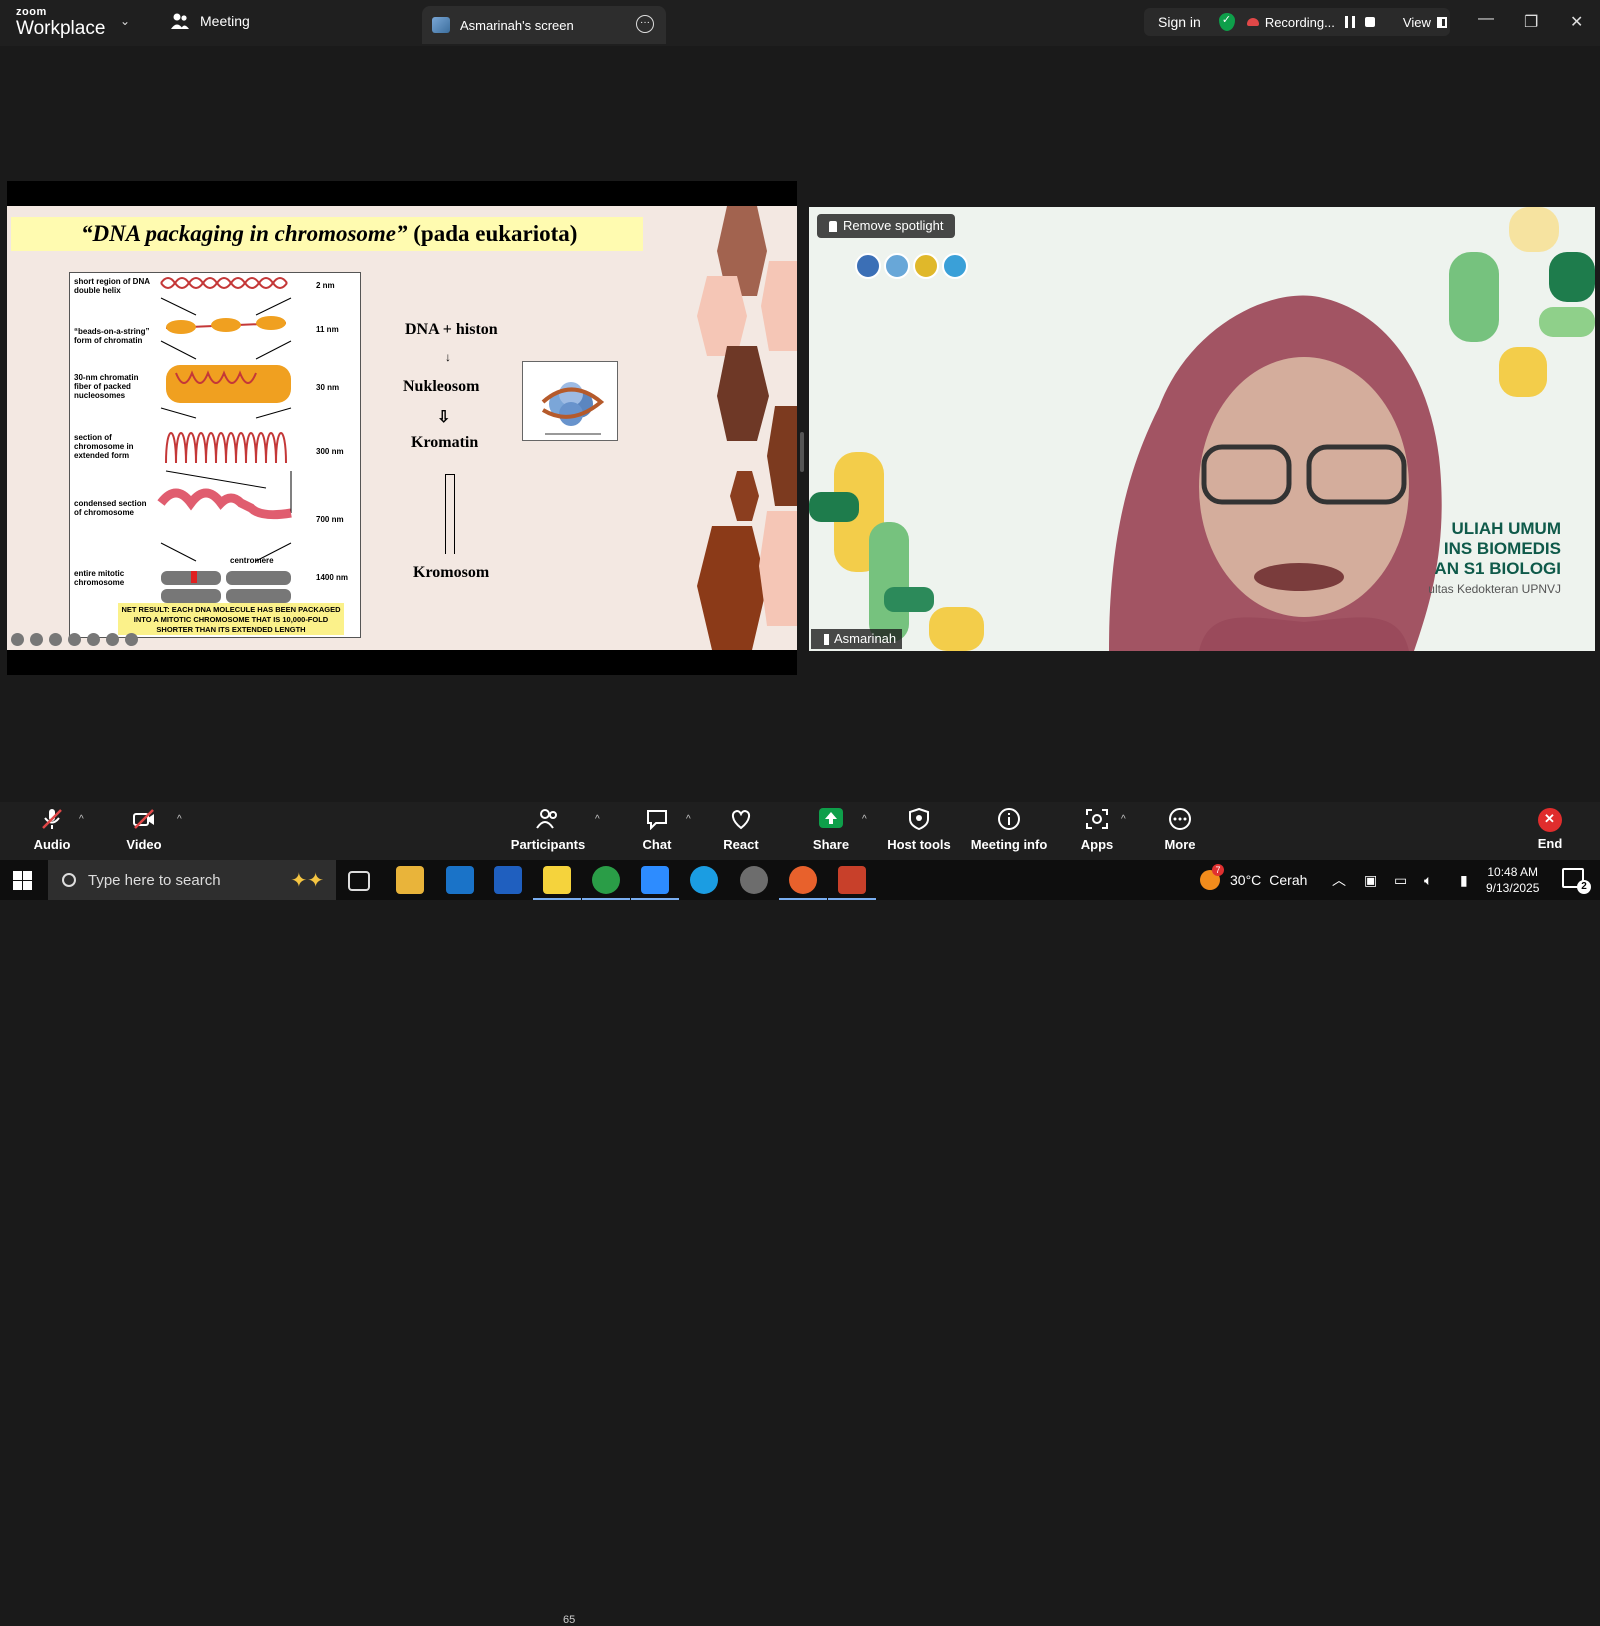  What do you see at coordinates (741, 819) in the screenshot?
I see `heart-react-icon` at bounding box center [741, 819].